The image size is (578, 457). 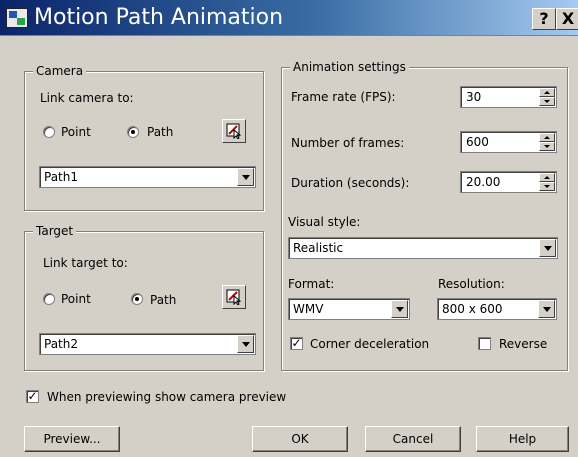 What do you see at coordinates (474, 97) in the screenshot?
I see `frame-rate-value: 30` at bounding box center [474, 97].